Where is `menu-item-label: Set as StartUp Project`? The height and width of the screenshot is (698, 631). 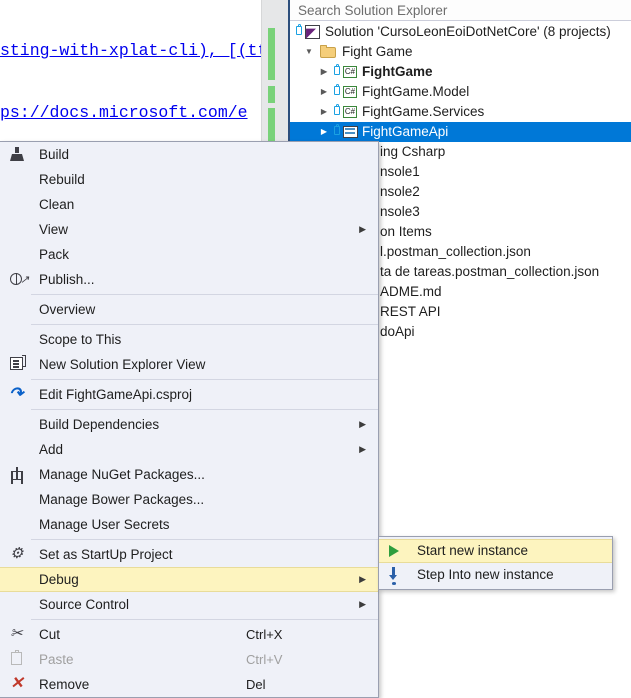
menu-item-label: Set as StartUp Project is located at coordinates (106, 554).